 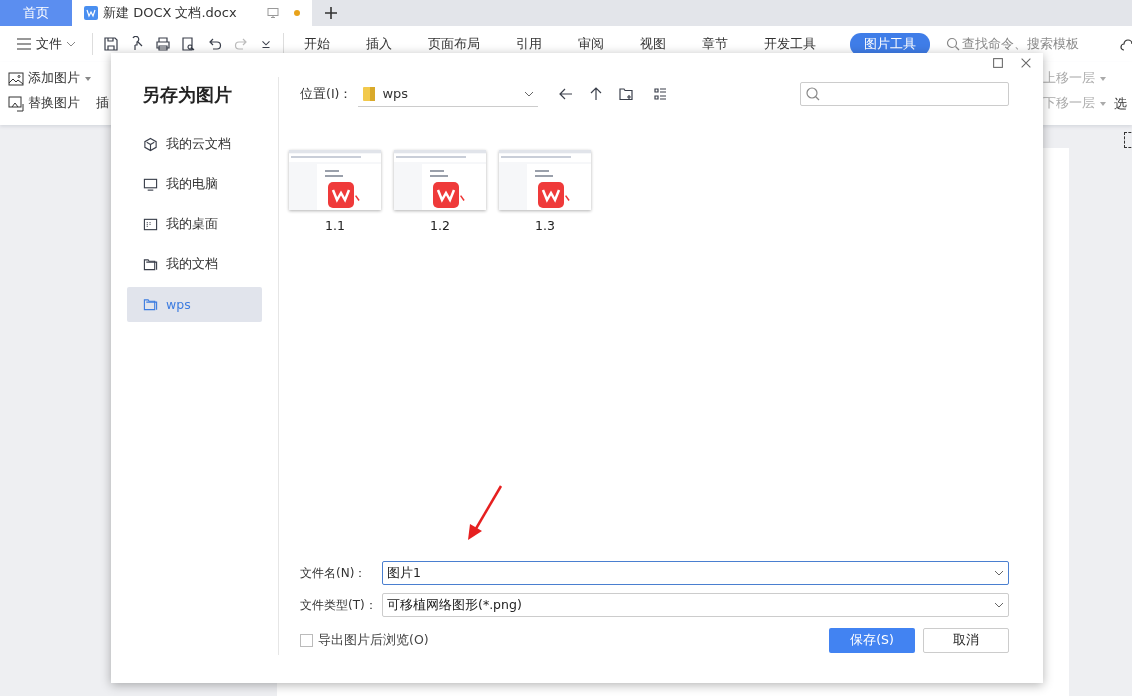 I want to click on tab: 新建 DOCX 文档.docx, so click(x=192, y=13).